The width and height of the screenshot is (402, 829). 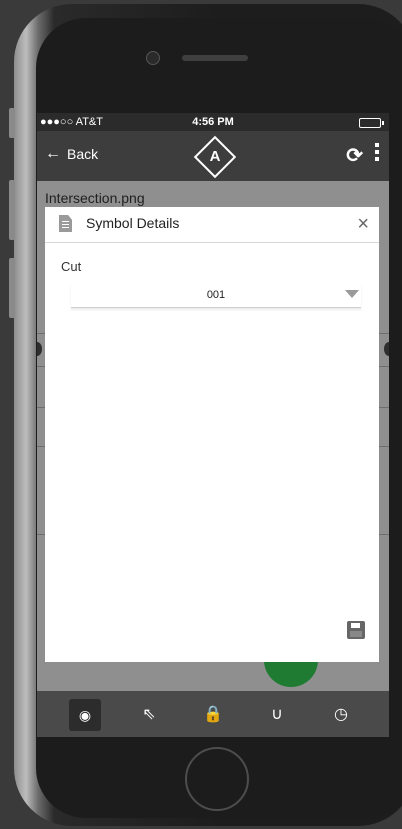 I want to click on dialog-title: Symbol Details, so click(x=133, y=223).